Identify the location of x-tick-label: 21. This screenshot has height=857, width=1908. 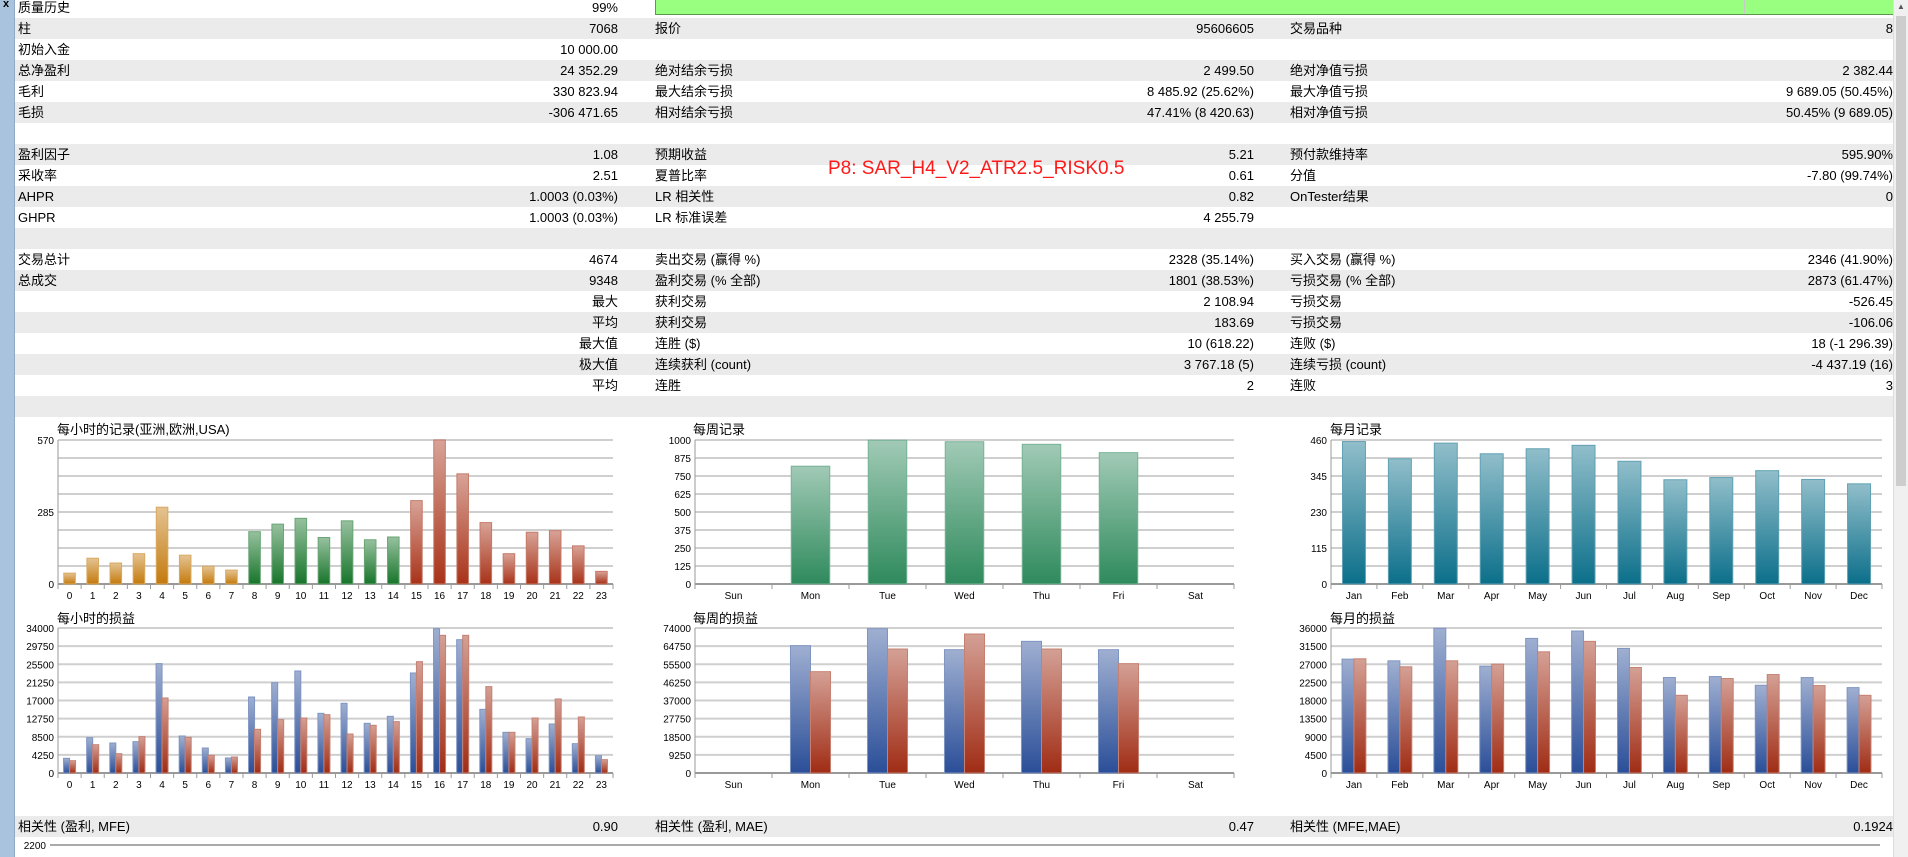
(556, 596).